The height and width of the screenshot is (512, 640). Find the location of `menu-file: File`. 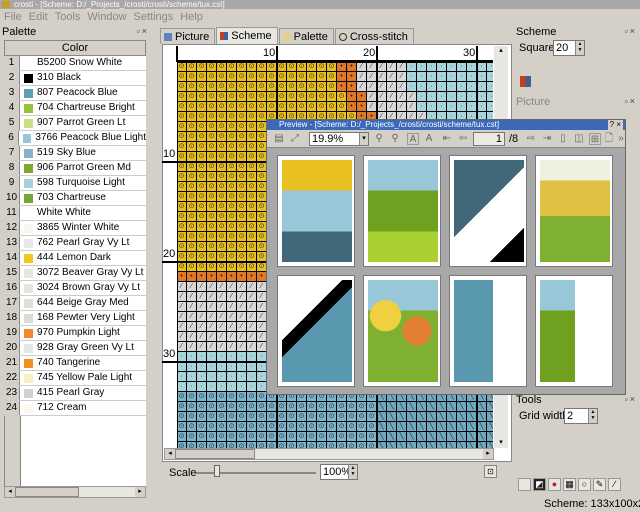

menu-file: File is located at coordinates (12, 17).